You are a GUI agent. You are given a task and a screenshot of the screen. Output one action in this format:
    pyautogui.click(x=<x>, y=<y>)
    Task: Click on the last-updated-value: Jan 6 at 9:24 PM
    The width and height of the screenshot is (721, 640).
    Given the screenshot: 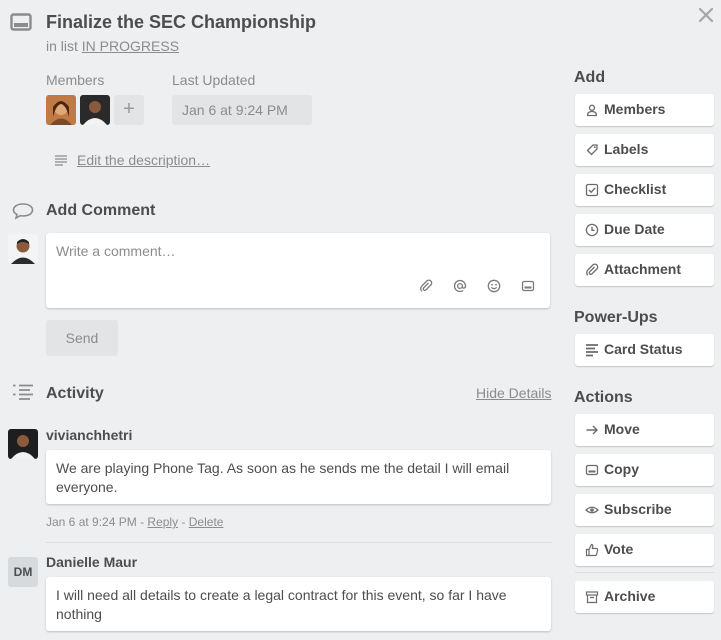 What is the action you would take?
    pyautogui.click(x=242, y=110)
    